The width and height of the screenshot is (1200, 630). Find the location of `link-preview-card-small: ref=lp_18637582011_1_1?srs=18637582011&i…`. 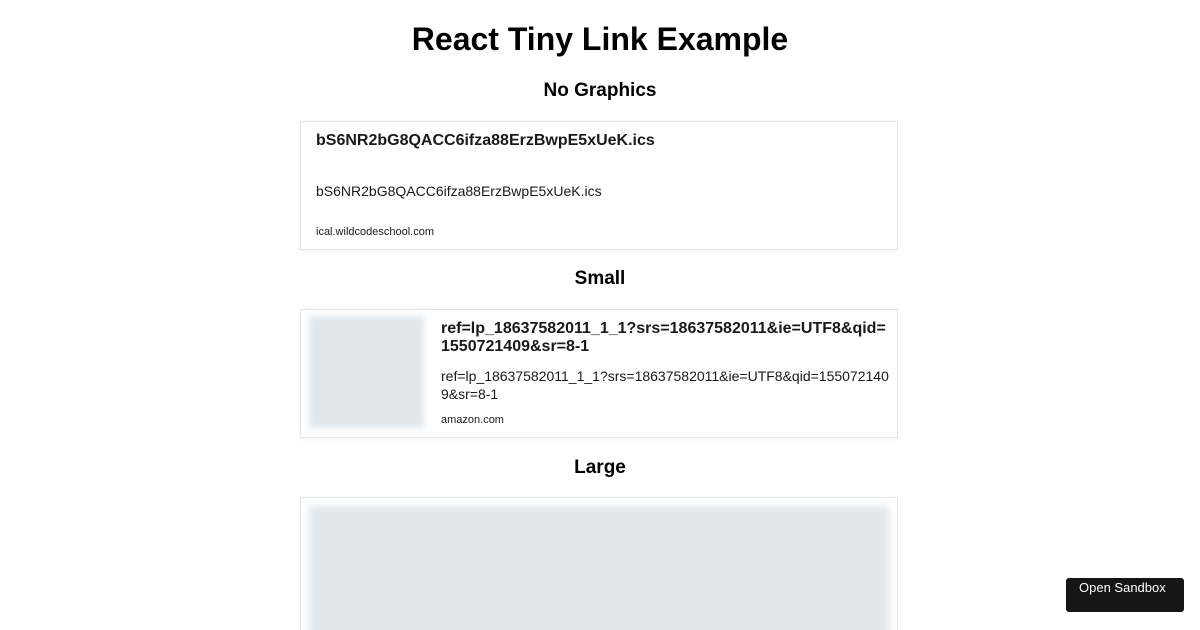

link-preview-card-small: ref=lp_18637582011_1_1?srs=18637582011&i… is located at coordinates (599, 373).